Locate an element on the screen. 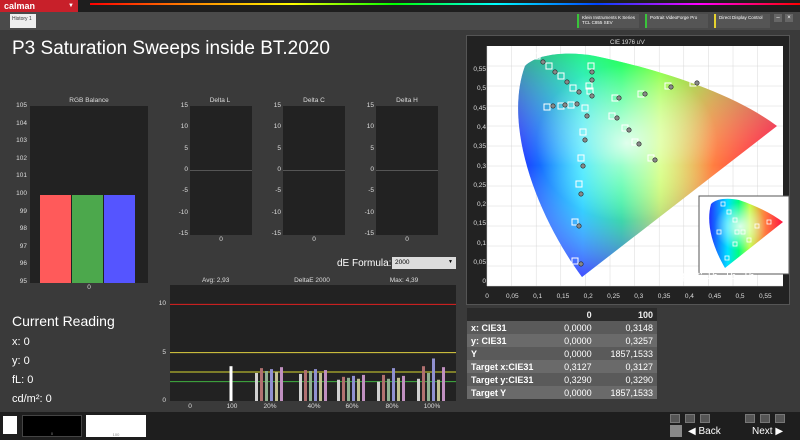 This screenshot has height=440, width=800. next-button: Next ▶ is located at coordinates (767, 432).